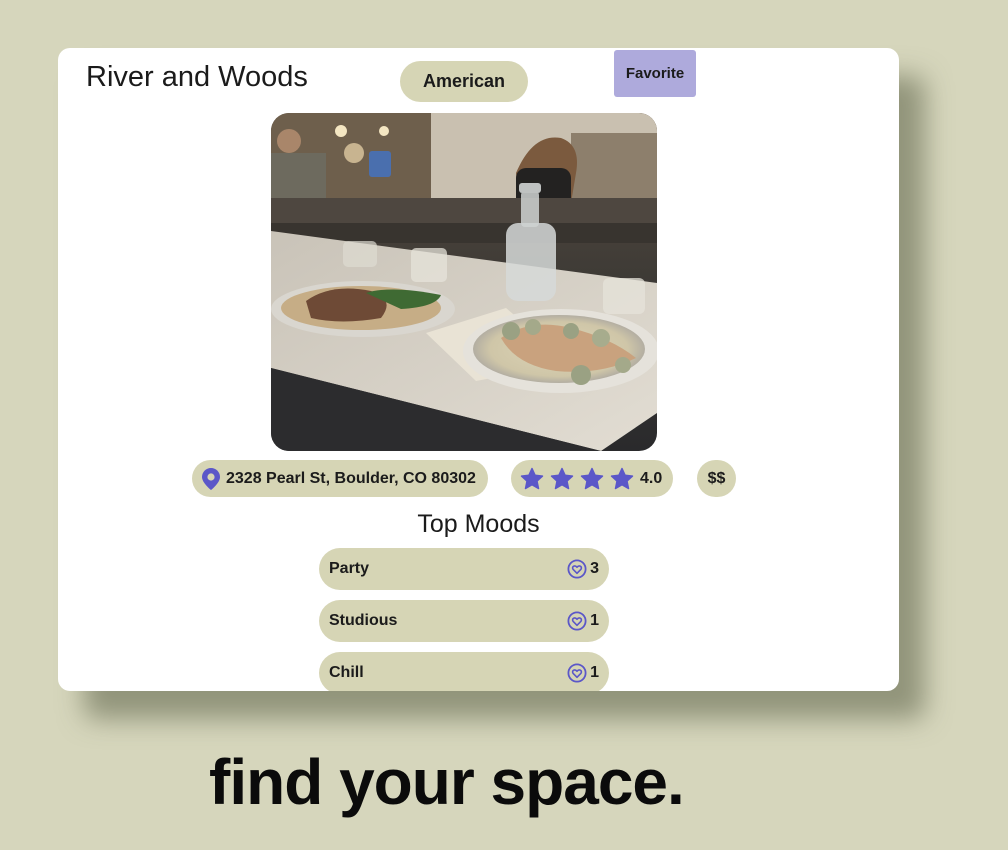 The width and height of the screenshot is (1008, 850). I want to click on tagline: find your space., so click(447, 782).